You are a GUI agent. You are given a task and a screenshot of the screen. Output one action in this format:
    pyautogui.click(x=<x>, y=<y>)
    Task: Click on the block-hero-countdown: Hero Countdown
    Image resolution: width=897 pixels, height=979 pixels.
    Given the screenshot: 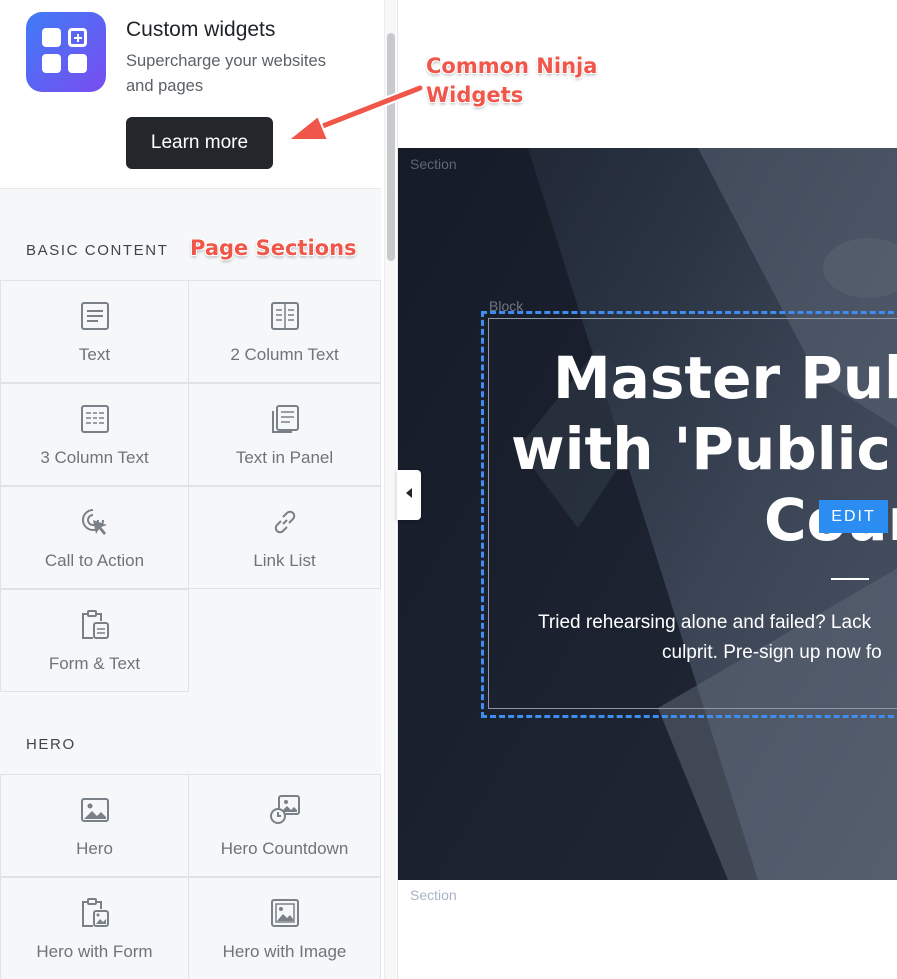 What is the action you would take?
    pyautogui.click(x=284, y=825)
    